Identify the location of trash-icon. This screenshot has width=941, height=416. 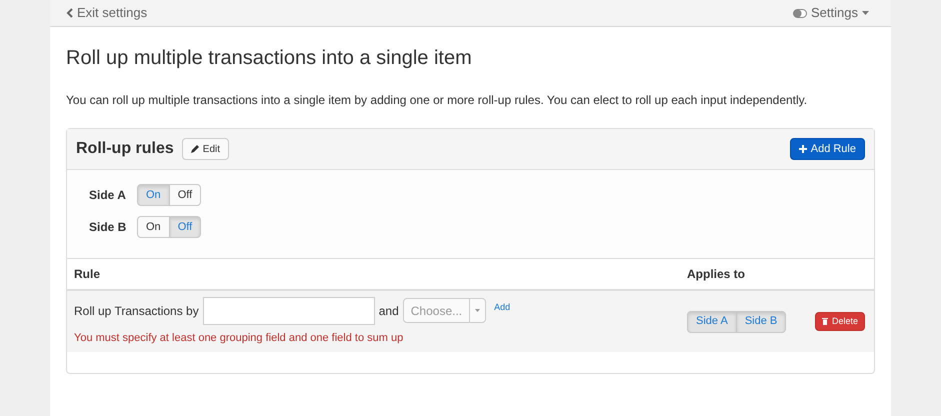
(825, 321).